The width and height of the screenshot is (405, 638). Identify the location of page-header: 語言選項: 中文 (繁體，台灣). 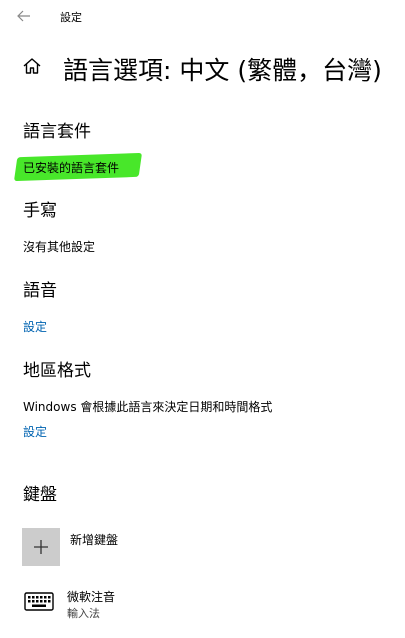
(212, 68).